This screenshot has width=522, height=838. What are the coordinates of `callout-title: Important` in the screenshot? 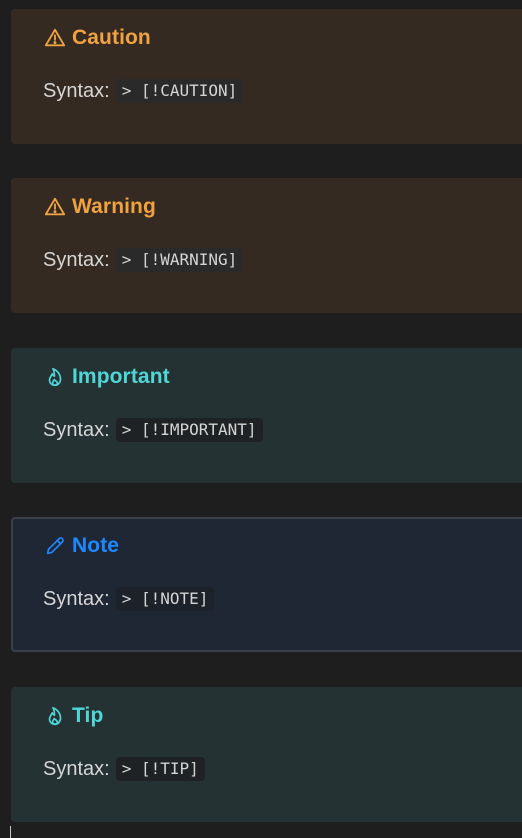 It's located at (106, 377).